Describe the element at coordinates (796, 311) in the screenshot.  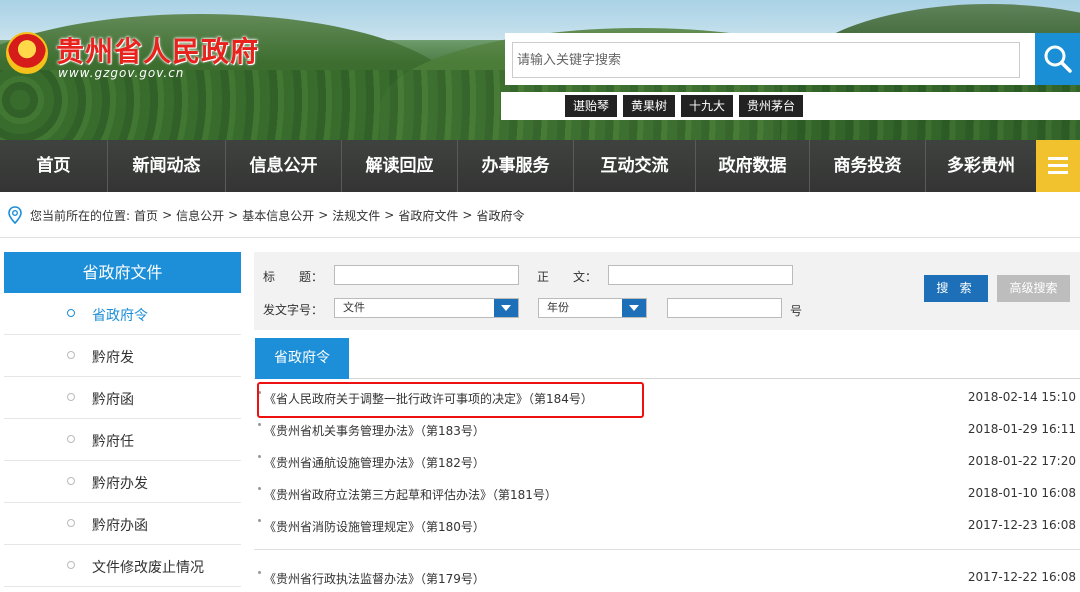
I see `number-suffix: 号` at that location.